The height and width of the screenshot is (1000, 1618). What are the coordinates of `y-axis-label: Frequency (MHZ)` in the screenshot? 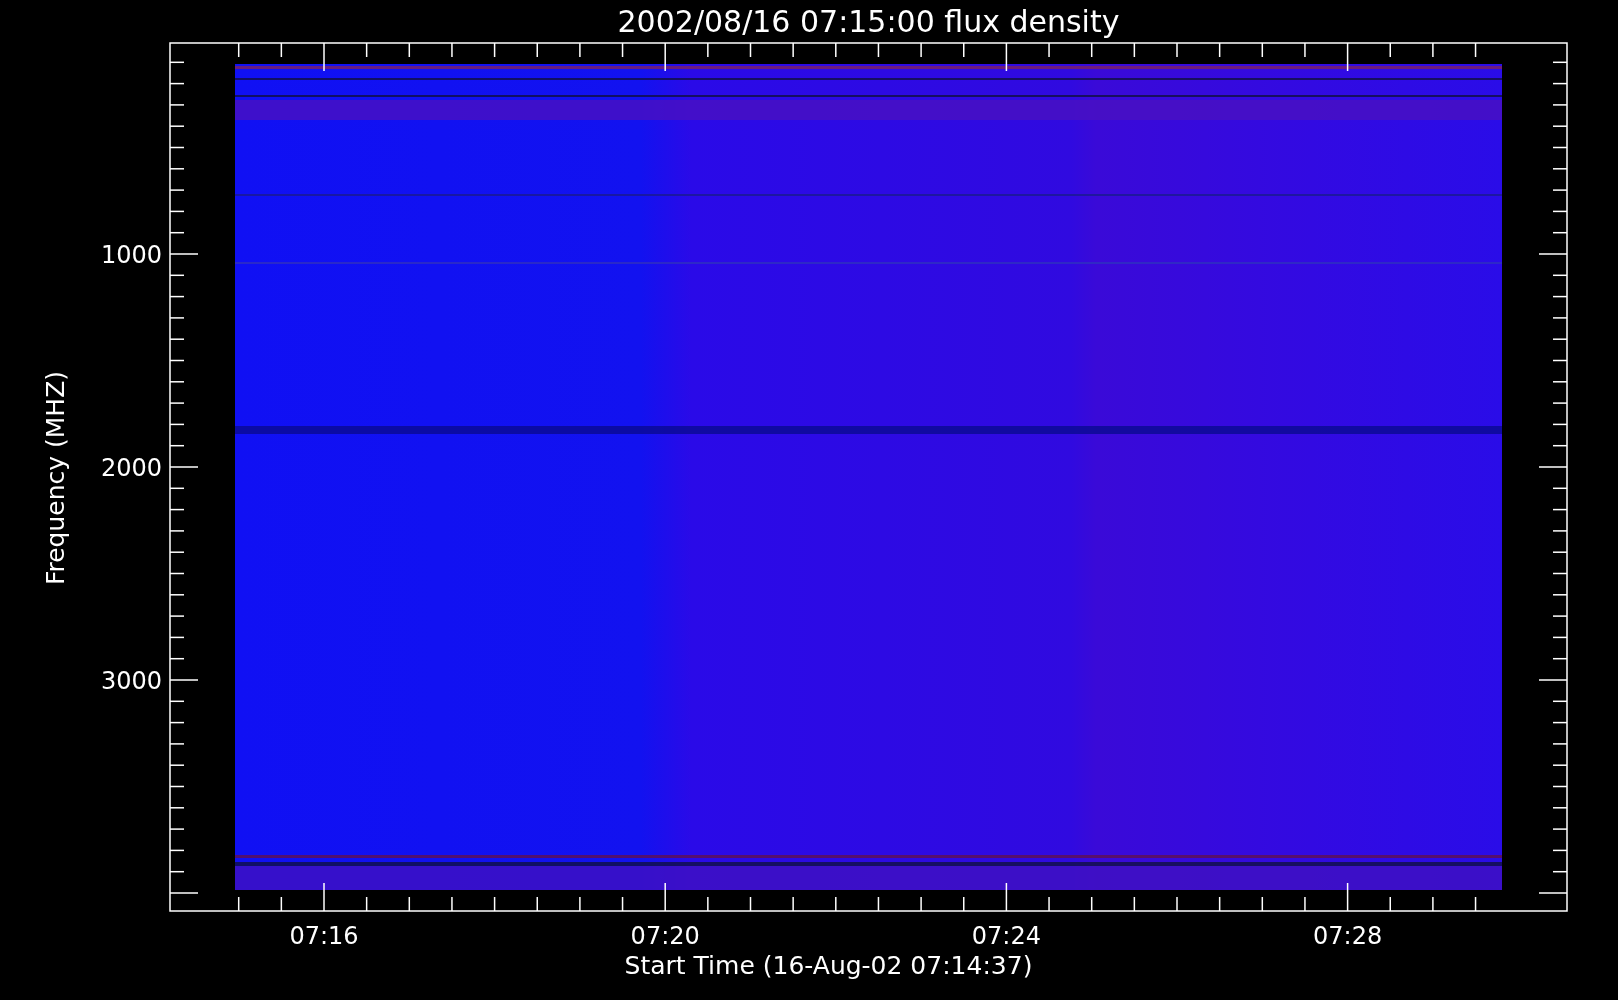 It's located at (55, 478).